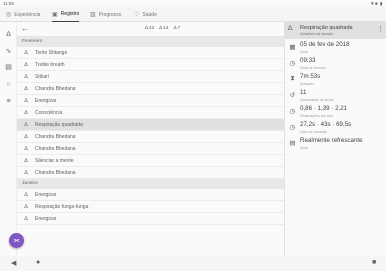  I want to click on session-label: Respiração quadrada, so click(59, 124).